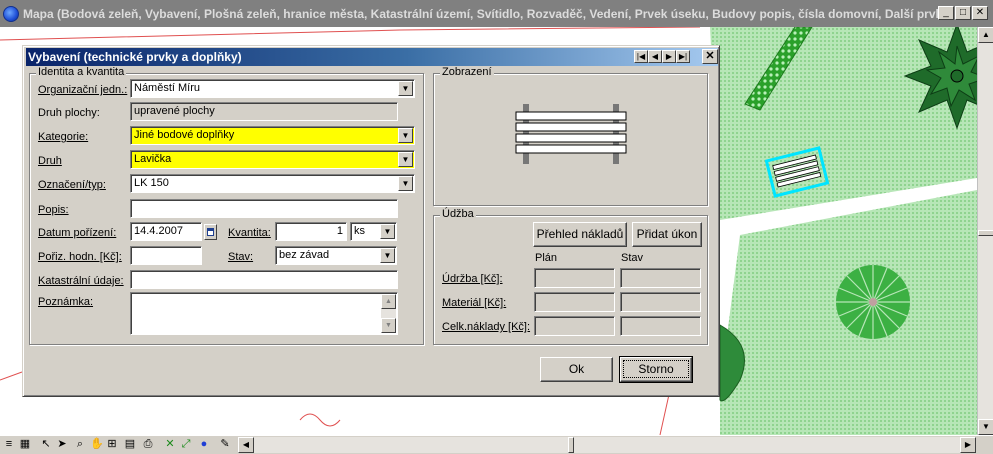 This screenshot has width=993, height=454. I want to click on druh-plochy-label: Druh plochy:, so click(69, 113).